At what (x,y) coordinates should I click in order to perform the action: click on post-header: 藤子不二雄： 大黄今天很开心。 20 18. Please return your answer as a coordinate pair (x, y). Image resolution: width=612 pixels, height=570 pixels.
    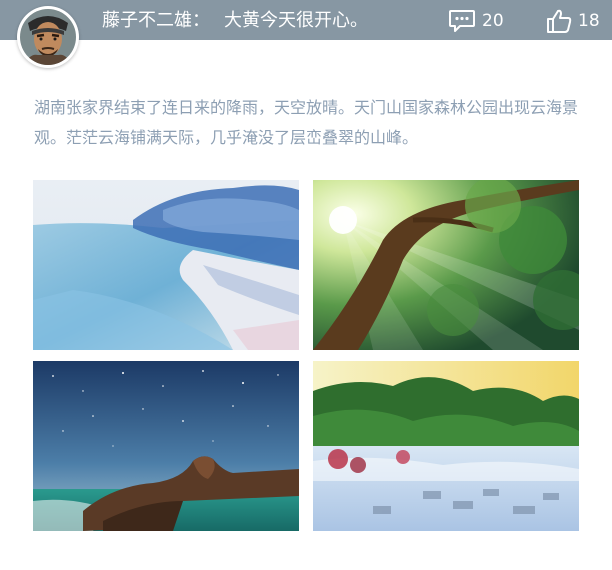
    Looking at the image, I should click on (306, 20).